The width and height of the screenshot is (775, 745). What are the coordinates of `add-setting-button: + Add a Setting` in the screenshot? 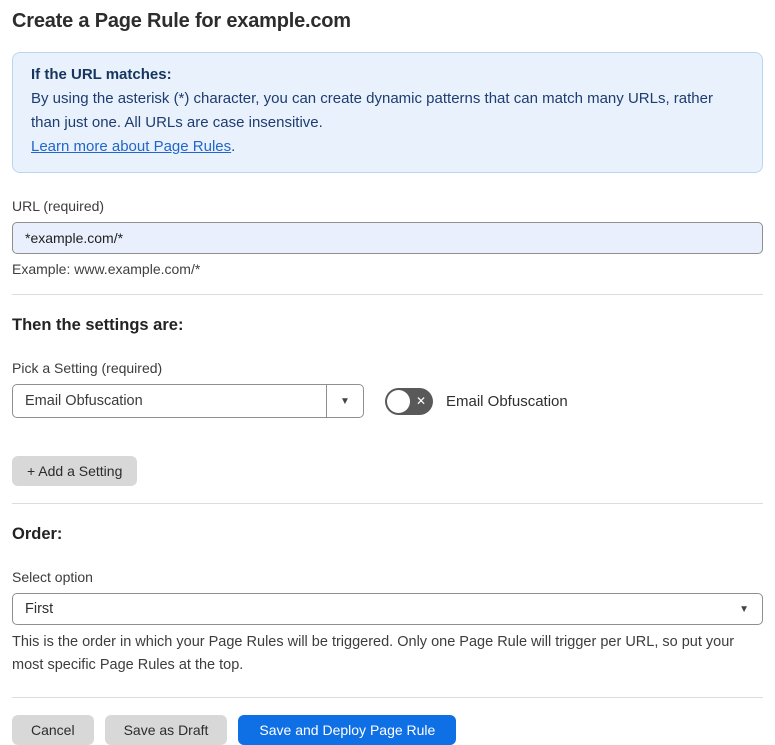 It's located at (75, 471).